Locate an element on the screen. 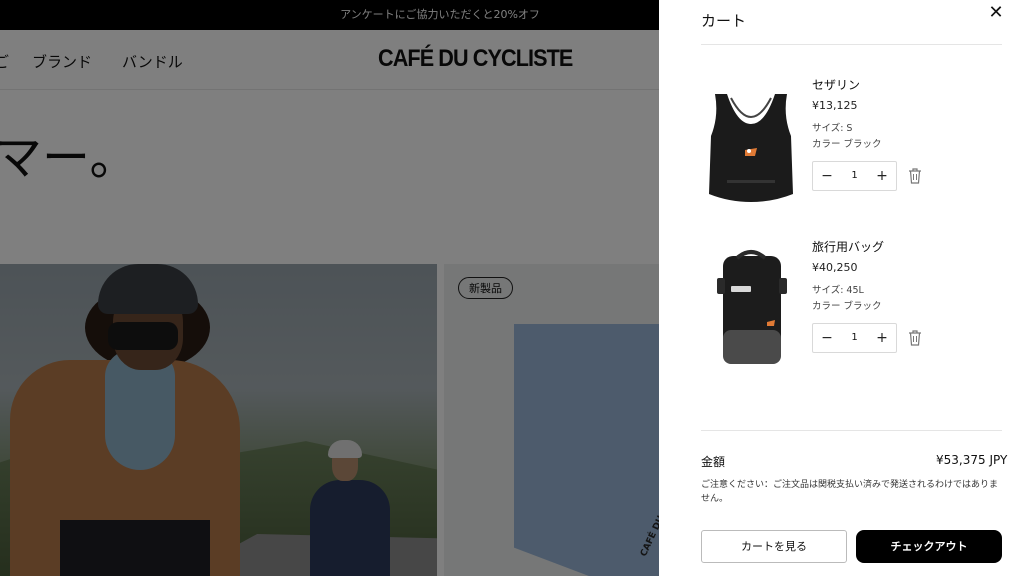  cart-item-name: セザリン is located at coordinates (836, 84).